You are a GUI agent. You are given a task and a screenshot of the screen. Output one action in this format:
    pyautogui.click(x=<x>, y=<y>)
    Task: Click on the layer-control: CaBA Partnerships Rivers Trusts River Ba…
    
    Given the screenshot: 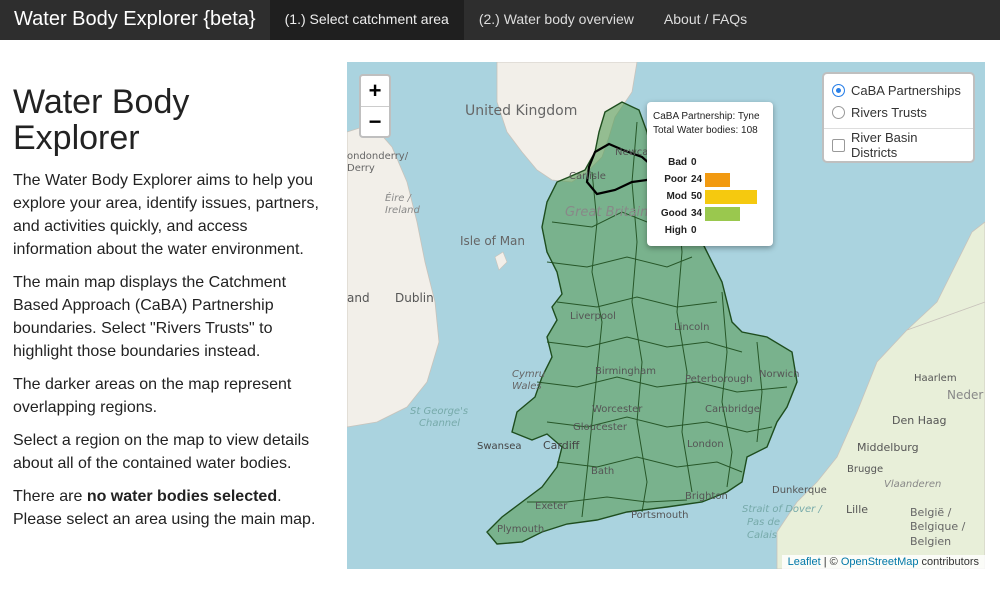 What is the action you would take?
    pyautogui.click(x=898, y=117)
    